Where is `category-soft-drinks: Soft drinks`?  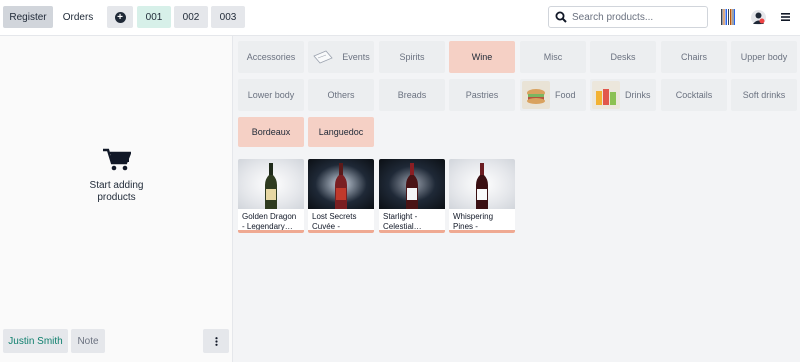 category-soft-drinks: Soft drinks is located at coordinates (764, 95).